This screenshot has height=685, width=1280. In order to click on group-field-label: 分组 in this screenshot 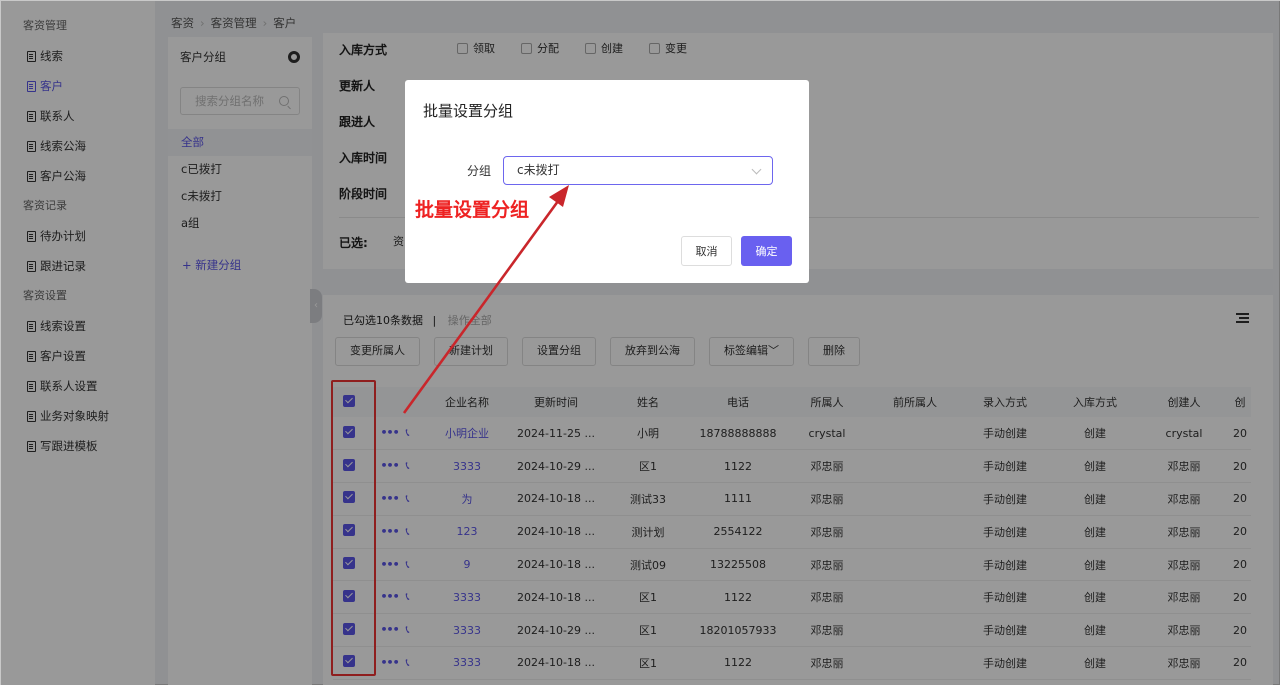, I will do `click(479, 171)`.